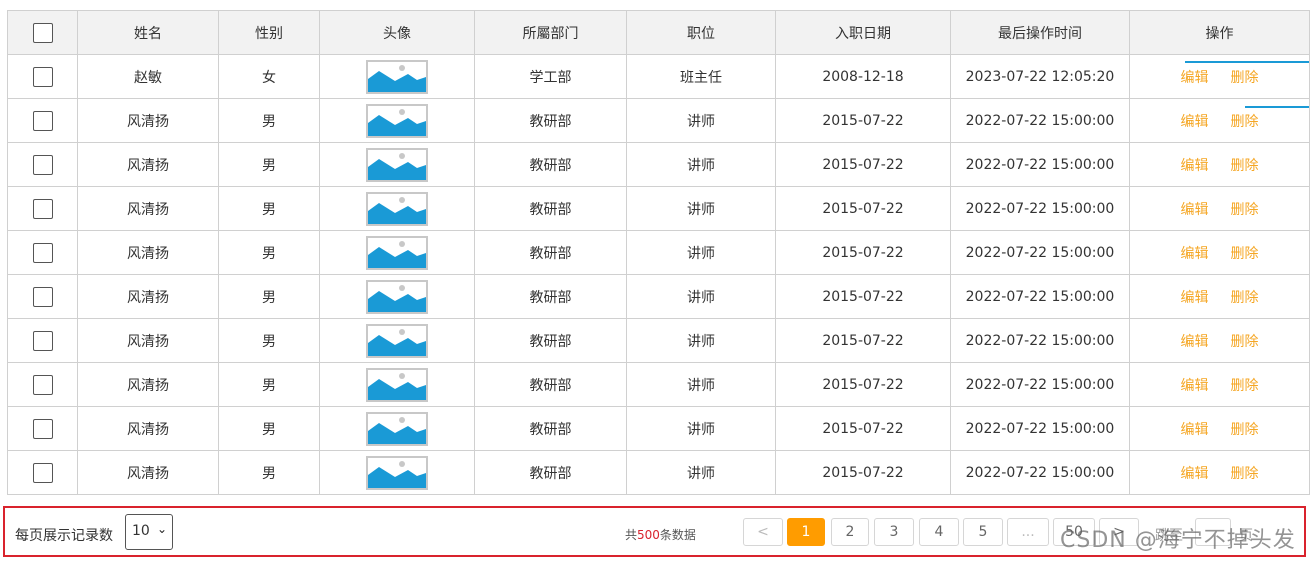  I want to click on jump-page-input, so click(1213, 532).